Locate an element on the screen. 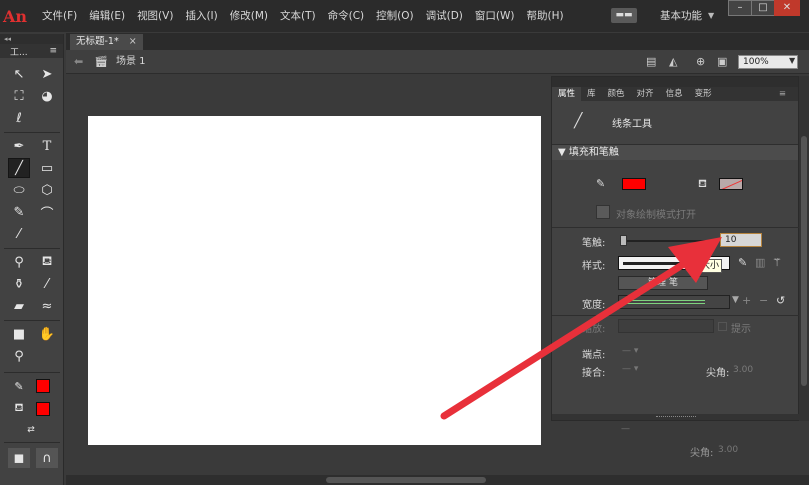  subselection-tool-icon: ➤ is located at coordinates (47, 74).